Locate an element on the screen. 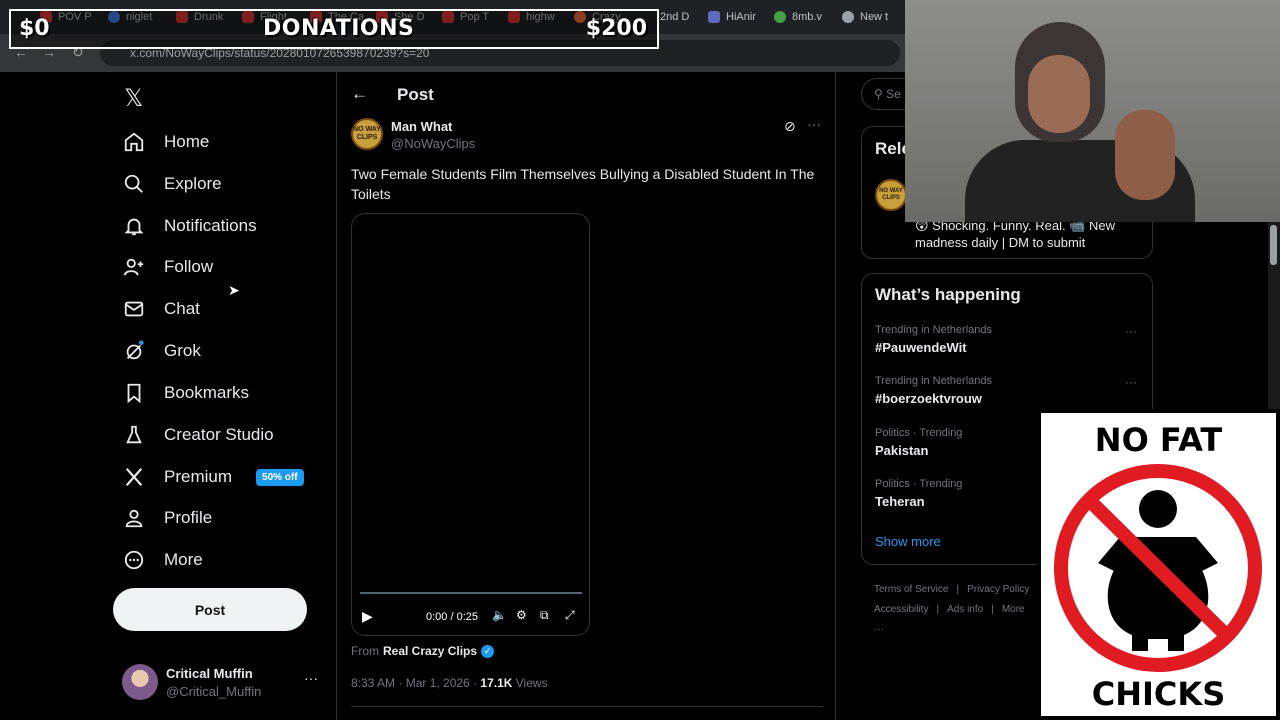 The height and width of the screenshot is (720, 1280). nav-home: Home is located at coordinates (165, 142).